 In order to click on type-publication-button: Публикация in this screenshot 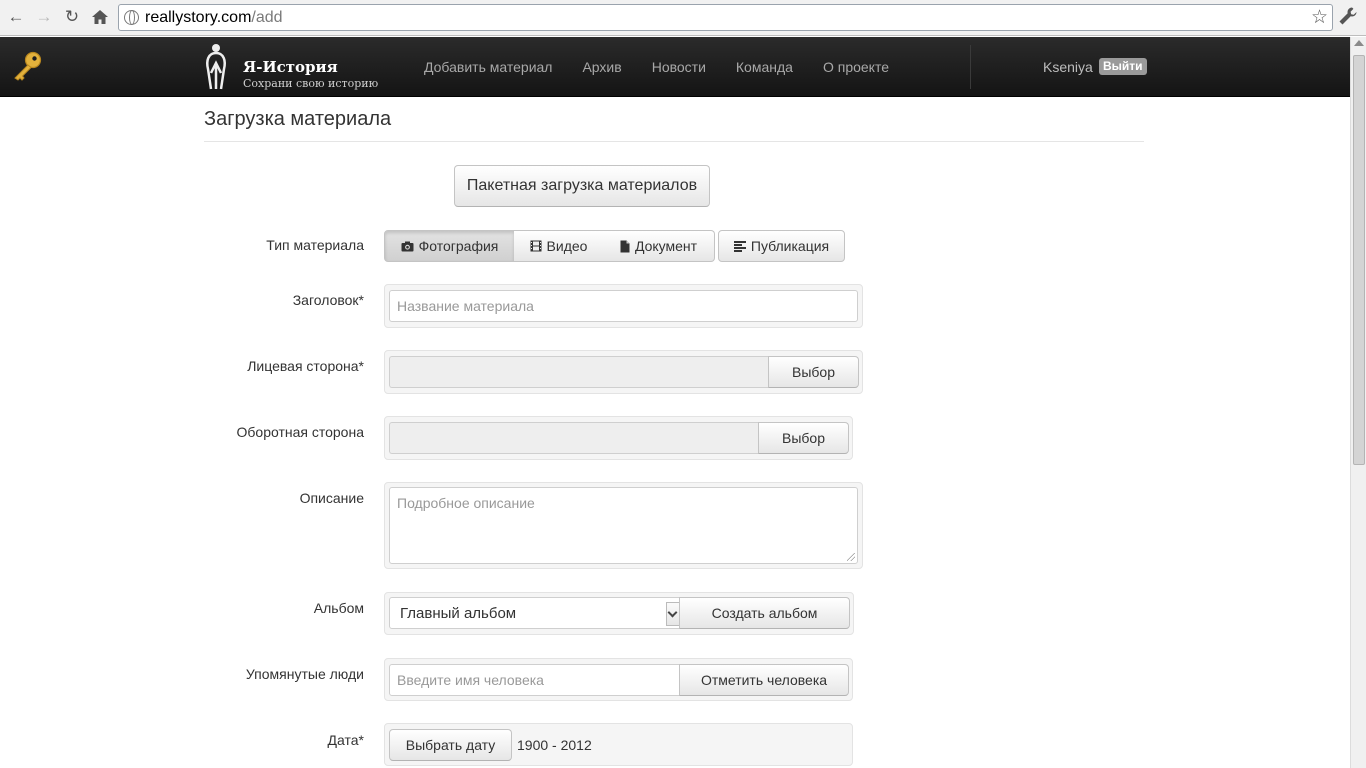, I will do `click(781, 246)`.